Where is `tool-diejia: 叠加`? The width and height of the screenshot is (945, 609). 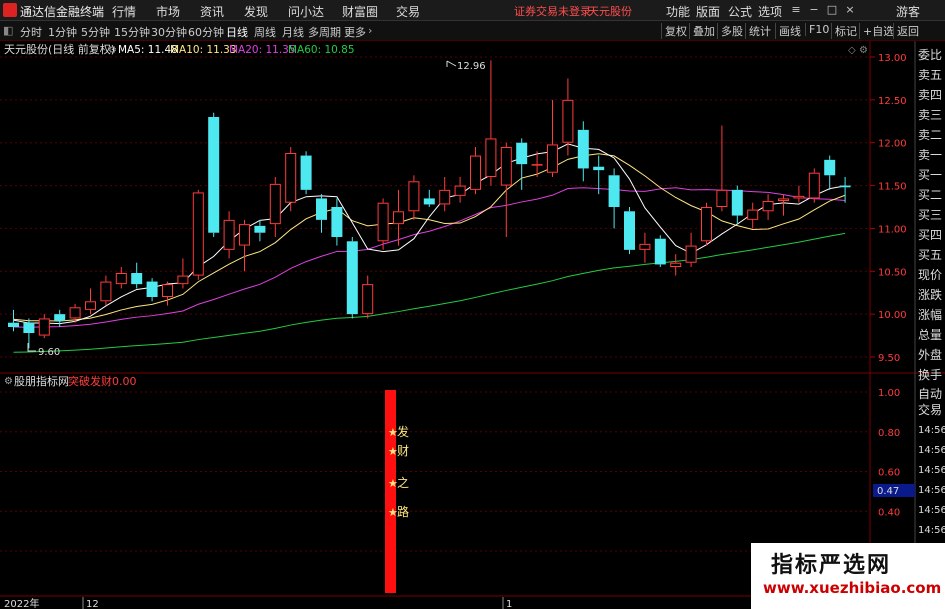 tool-diejia: 叠加 is located at coordinates (702, 31).